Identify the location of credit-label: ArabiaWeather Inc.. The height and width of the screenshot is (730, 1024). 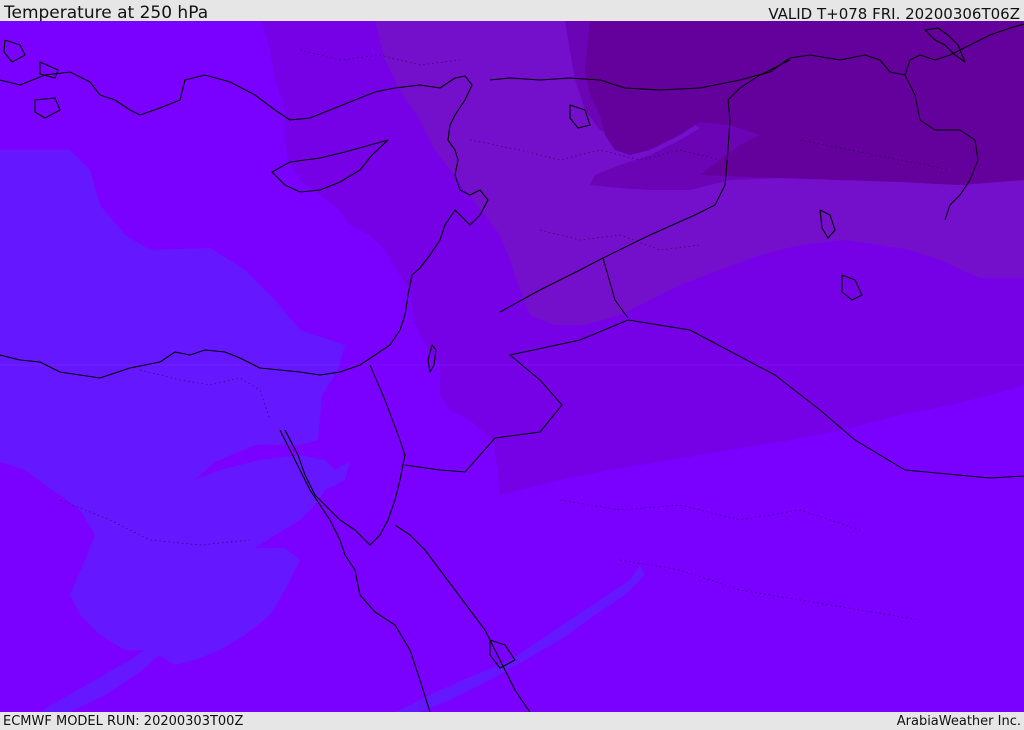
(958, 721).